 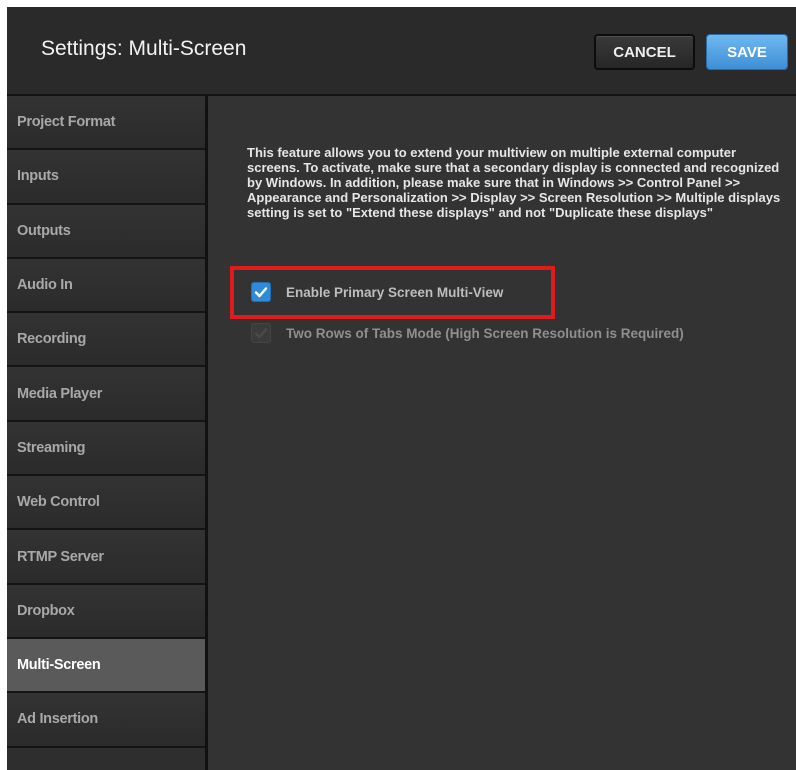 I want to click on sidebar-item-dropbox: Dropbox, so click(x=106, y=611).